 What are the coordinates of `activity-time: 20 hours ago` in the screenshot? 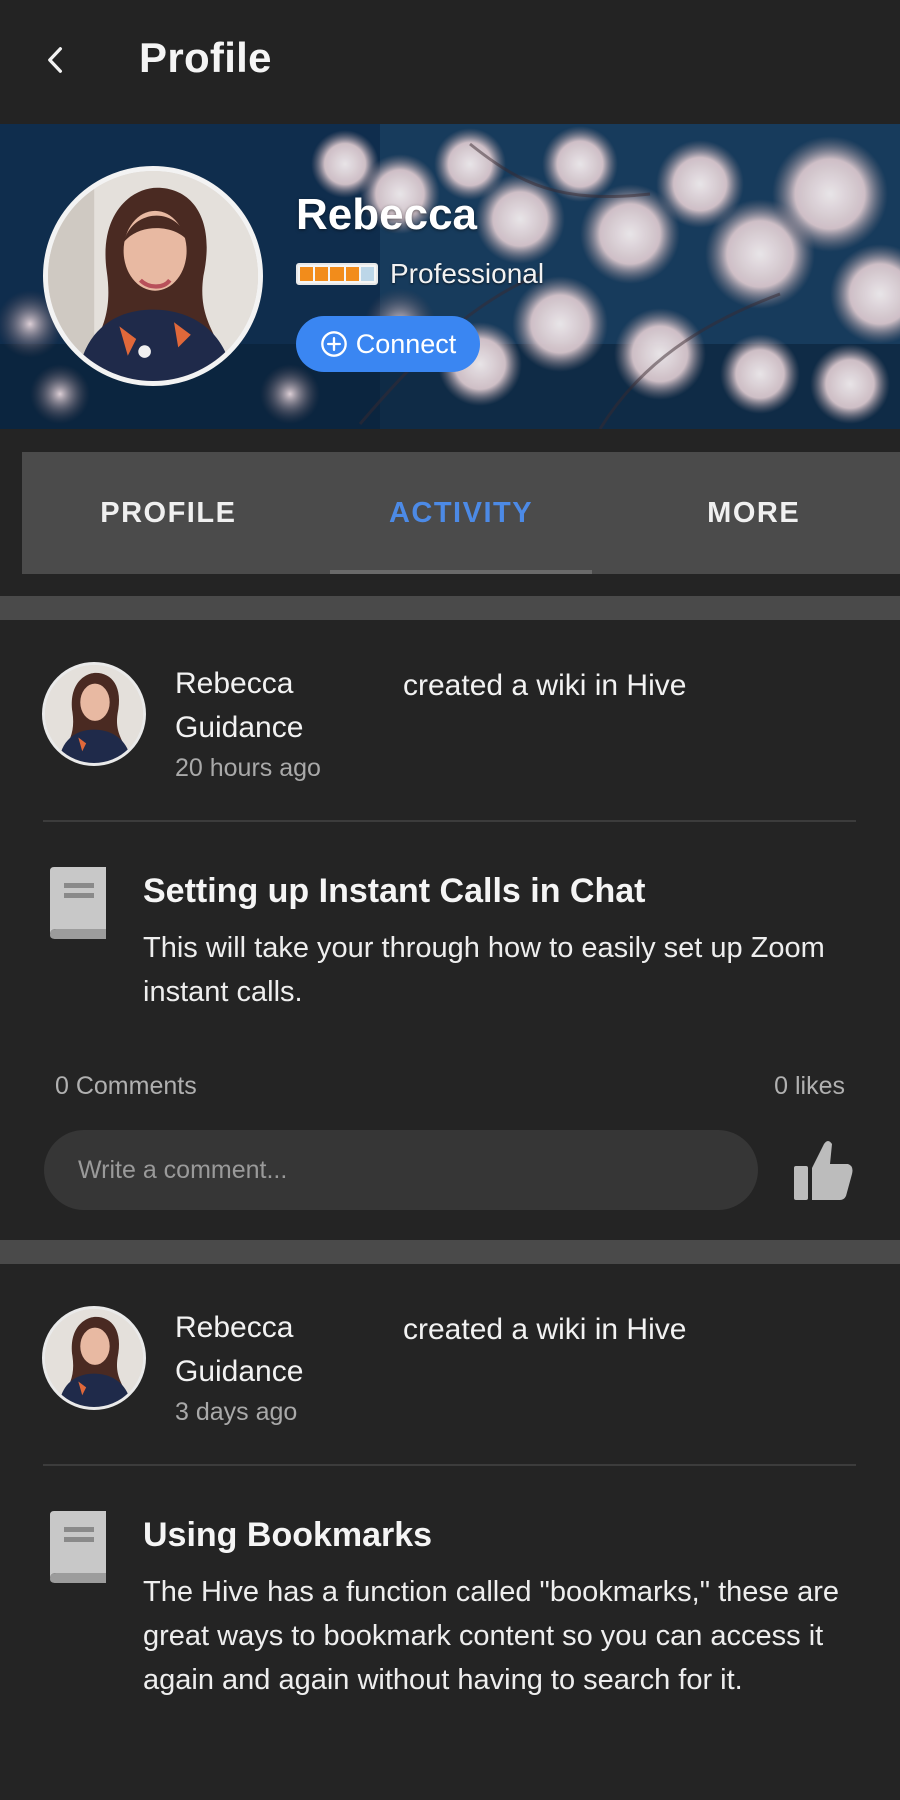 It's located at (248, 768).